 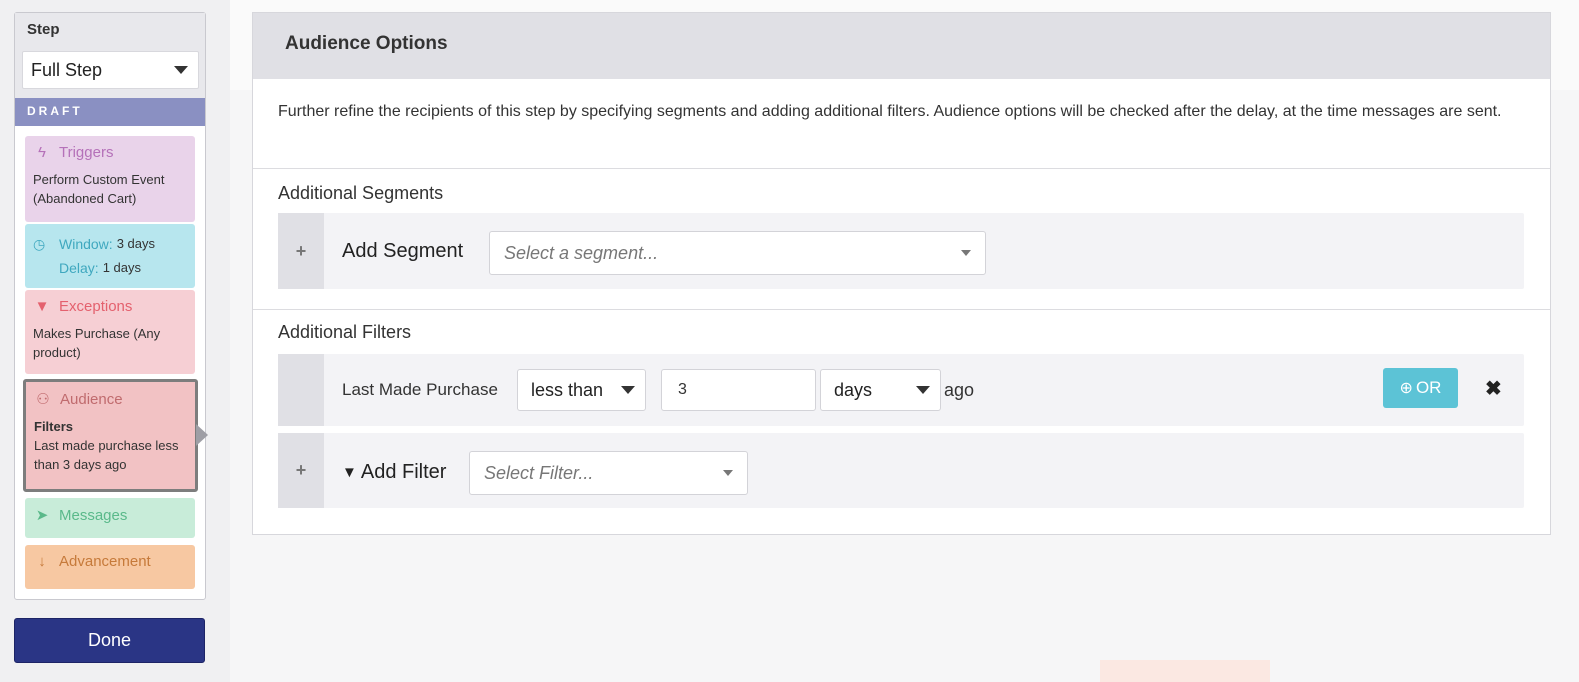 I want to click on background-strip, so click(x=1185, y=671).